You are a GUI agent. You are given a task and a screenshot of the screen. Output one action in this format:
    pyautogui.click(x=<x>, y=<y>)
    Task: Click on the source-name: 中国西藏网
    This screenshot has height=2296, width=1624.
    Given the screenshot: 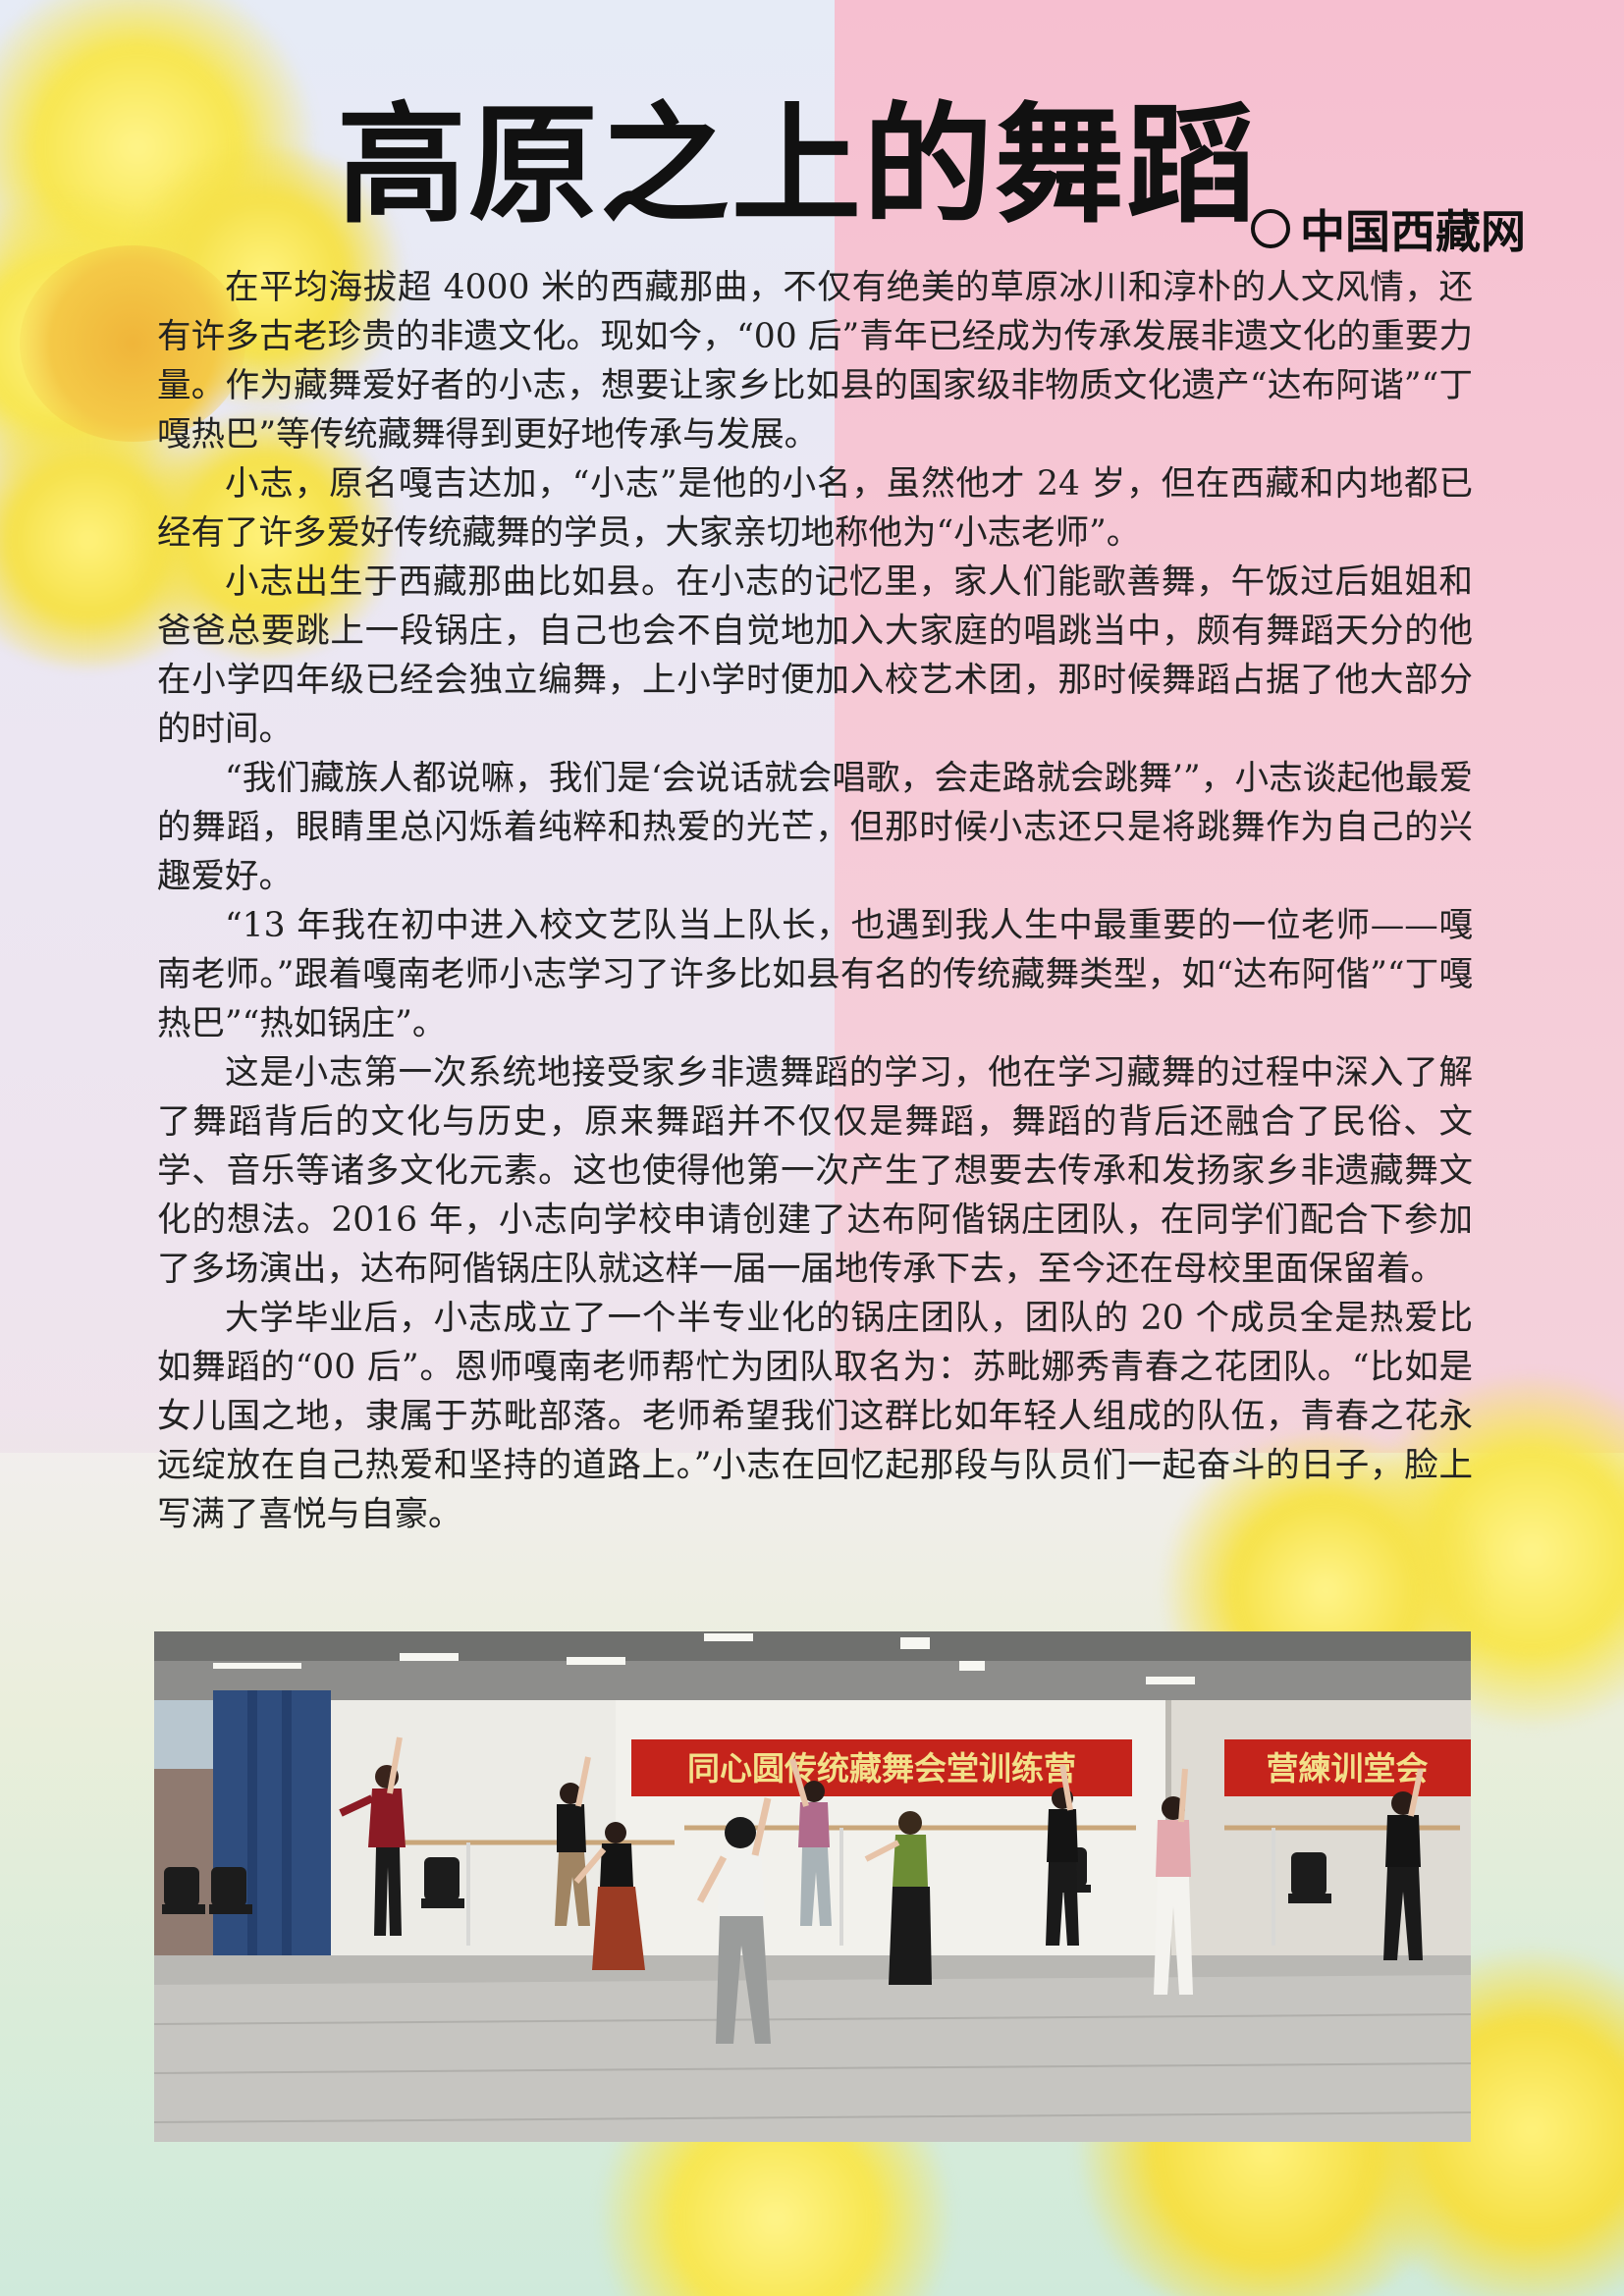 What is the action you would take?
    pyautogui.click(x=1413, y=231)
    